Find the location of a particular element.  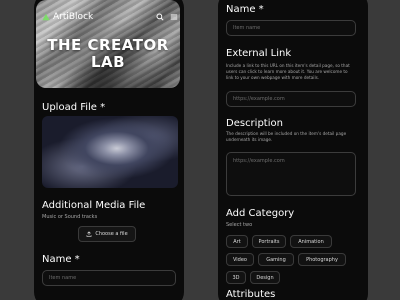

category-chip-label: Portraits is located at coordinates (269, 241).